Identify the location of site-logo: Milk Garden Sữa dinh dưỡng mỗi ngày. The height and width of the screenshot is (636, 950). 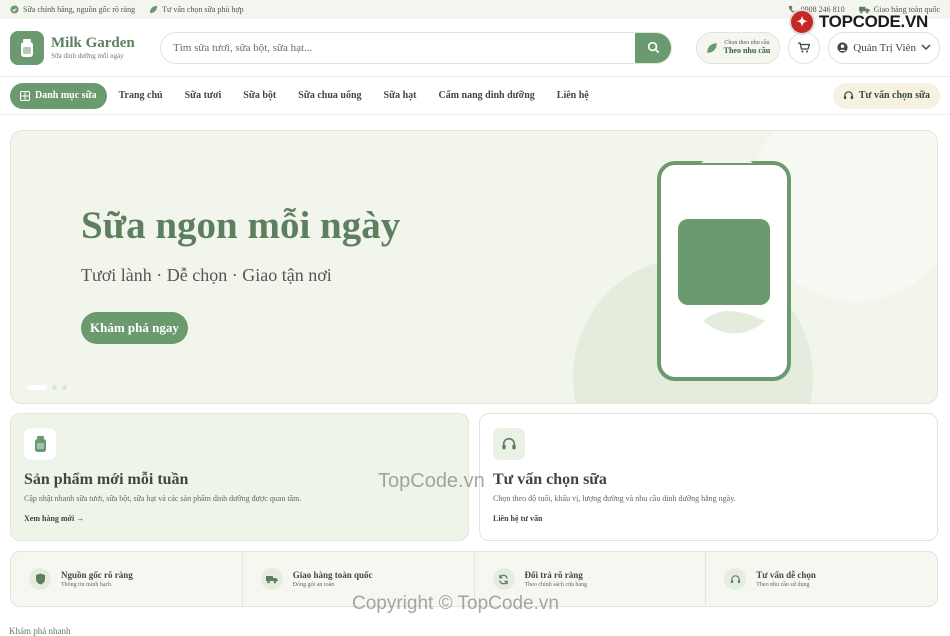
(78, 47).